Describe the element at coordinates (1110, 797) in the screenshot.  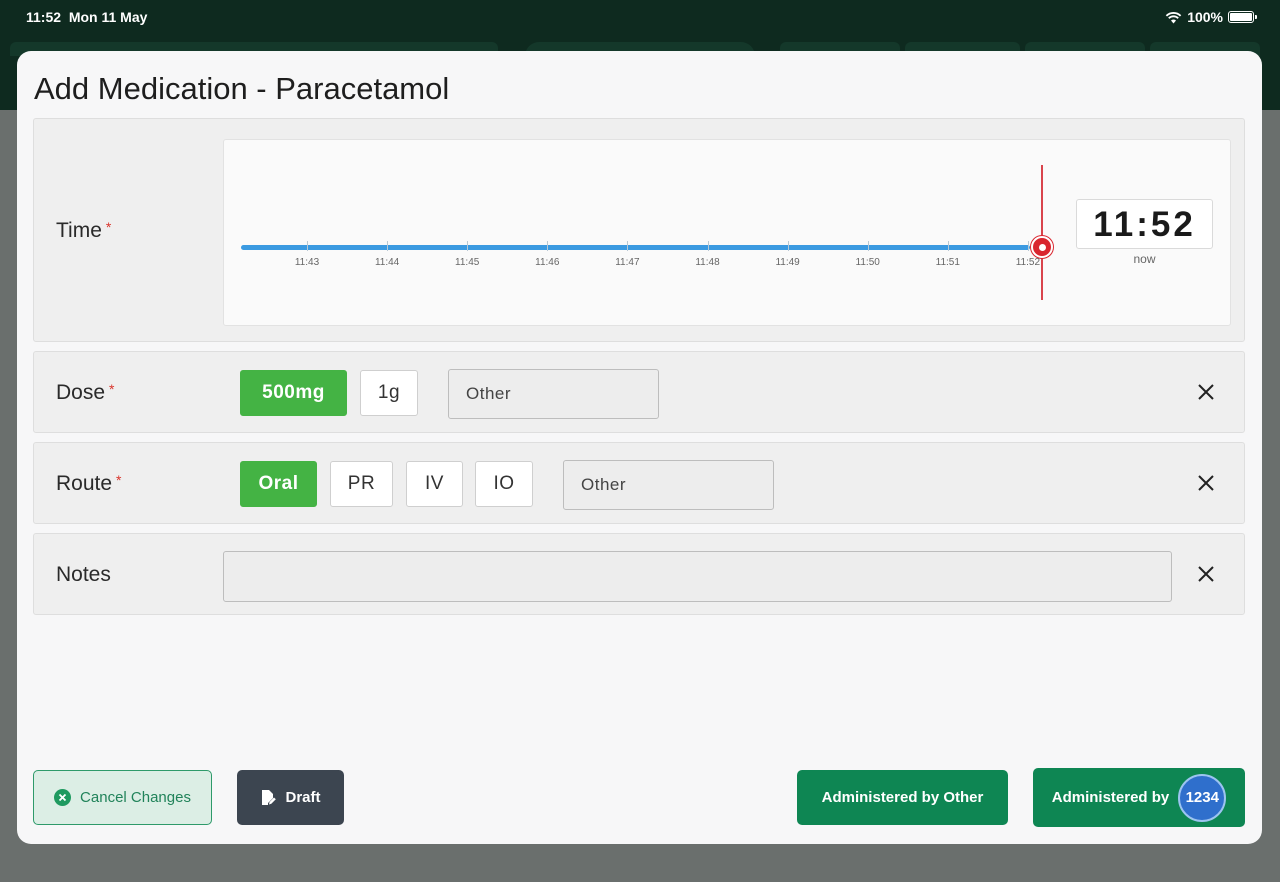
I see `administered-by-label: Administered by` at that location.